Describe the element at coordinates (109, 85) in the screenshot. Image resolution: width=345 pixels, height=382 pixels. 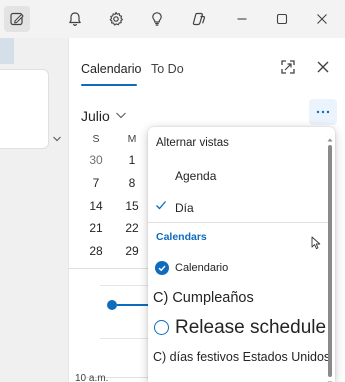
I see `active-tab-indicator` at that location.